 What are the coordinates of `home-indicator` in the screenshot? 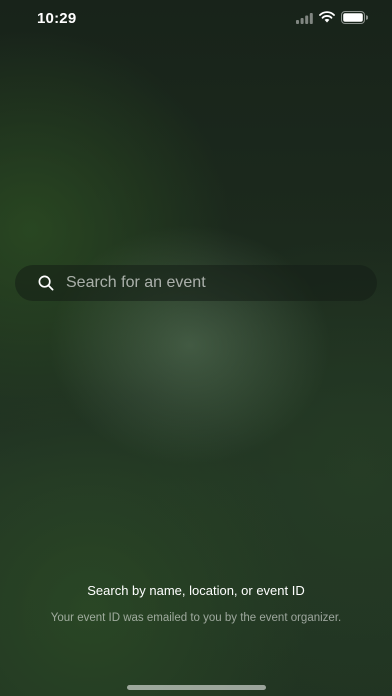 It's located at (196, 687).